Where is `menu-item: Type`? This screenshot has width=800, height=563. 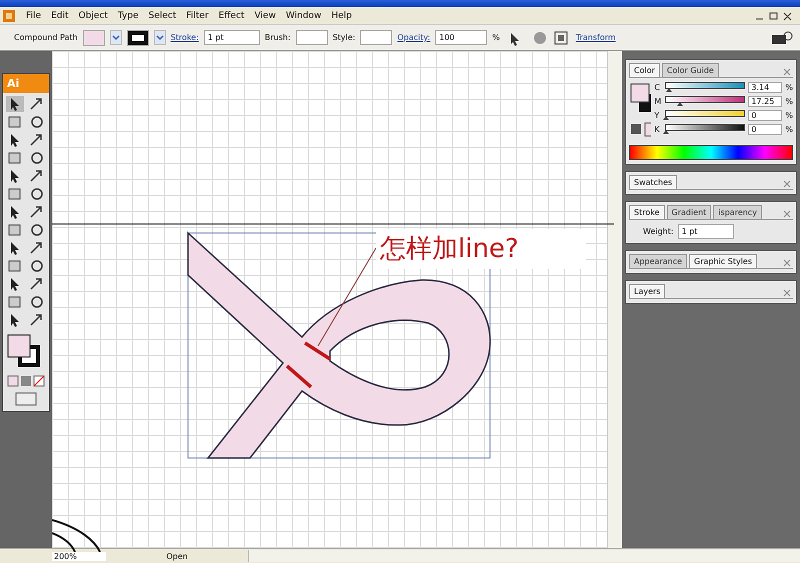 menu-item: Type is located at coordinates (128, 15).